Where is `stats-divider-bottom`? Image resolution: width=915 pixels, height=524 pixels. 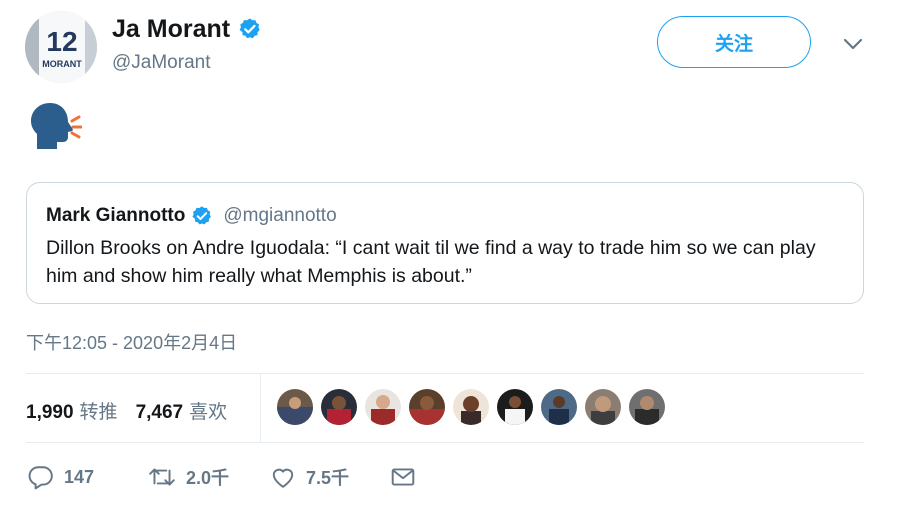
stats-divider-bottom is located at coordinates (445, 442).